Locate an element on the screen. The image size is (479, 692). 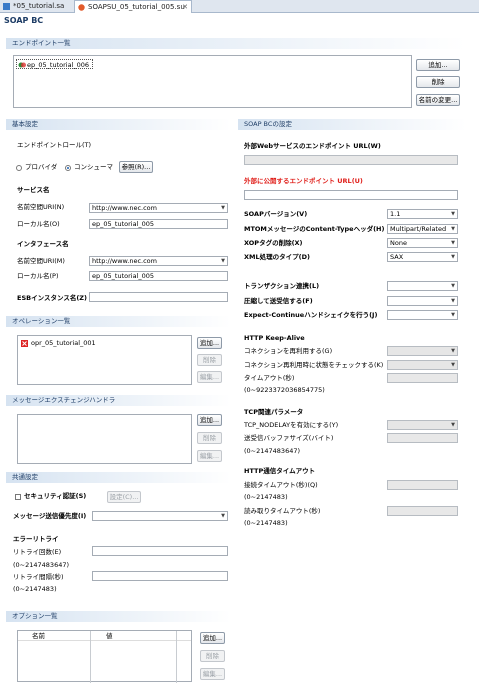
reuse-connection-combo: ▼ is located at coordinates (422, 351).